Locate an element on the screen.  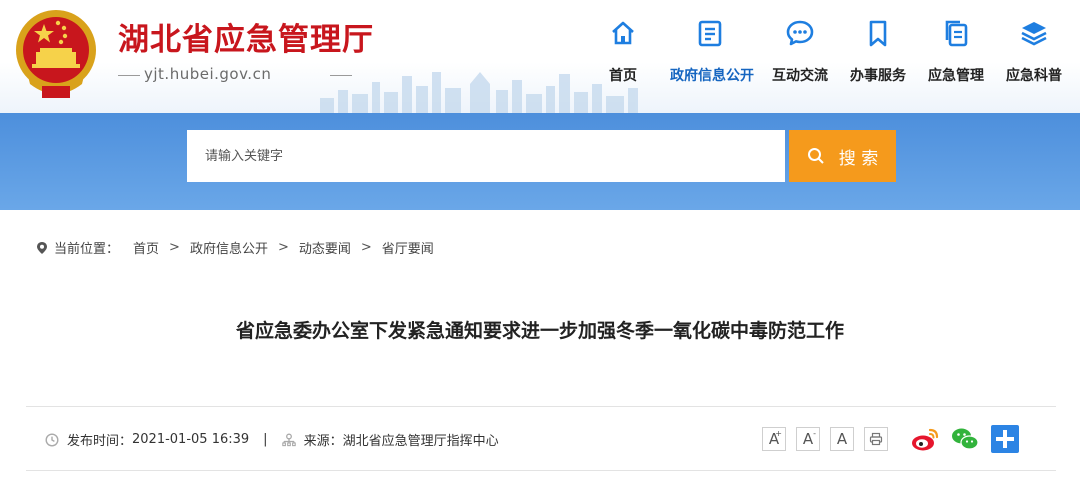
published-label: 发布时间： is located at coordinates (100, 441).